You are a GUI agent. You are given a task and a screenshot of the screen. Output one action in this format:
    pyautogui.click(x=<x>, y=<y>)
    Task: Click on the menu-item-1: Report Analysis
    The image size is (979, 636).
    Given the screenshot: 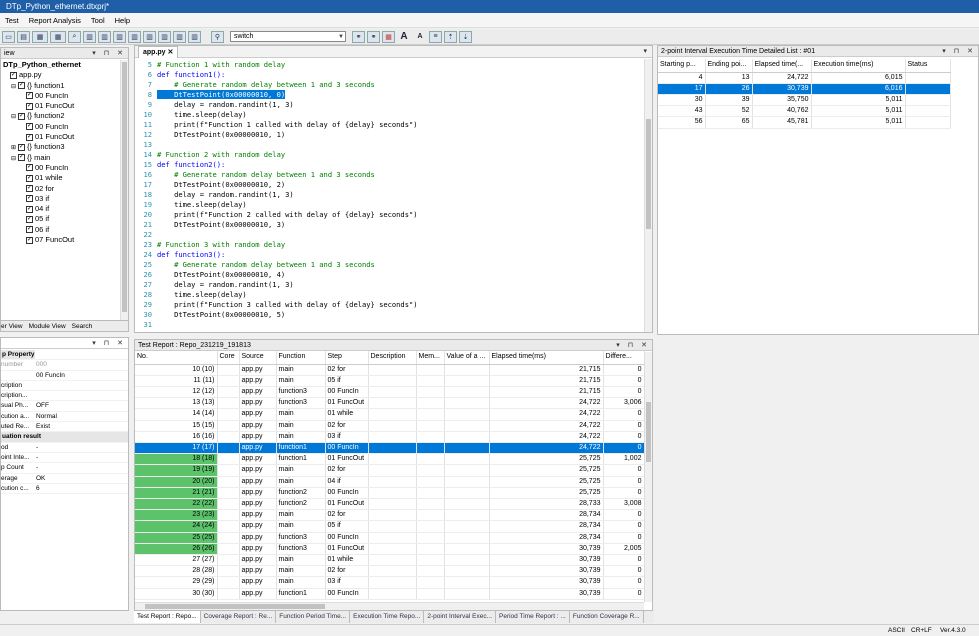 What is the action you would take?
    pyautogui.click(x=55, y=20)
    